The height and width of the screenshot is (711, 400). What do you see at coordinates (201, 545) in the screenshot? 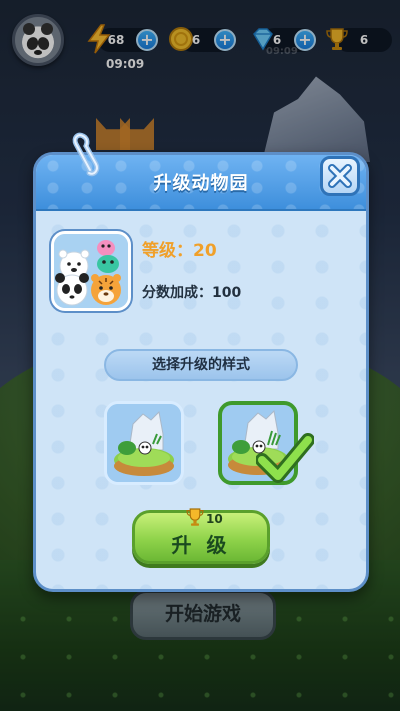
I see `upgrade-button-label: 升 级` at bounding box center [201, 545].